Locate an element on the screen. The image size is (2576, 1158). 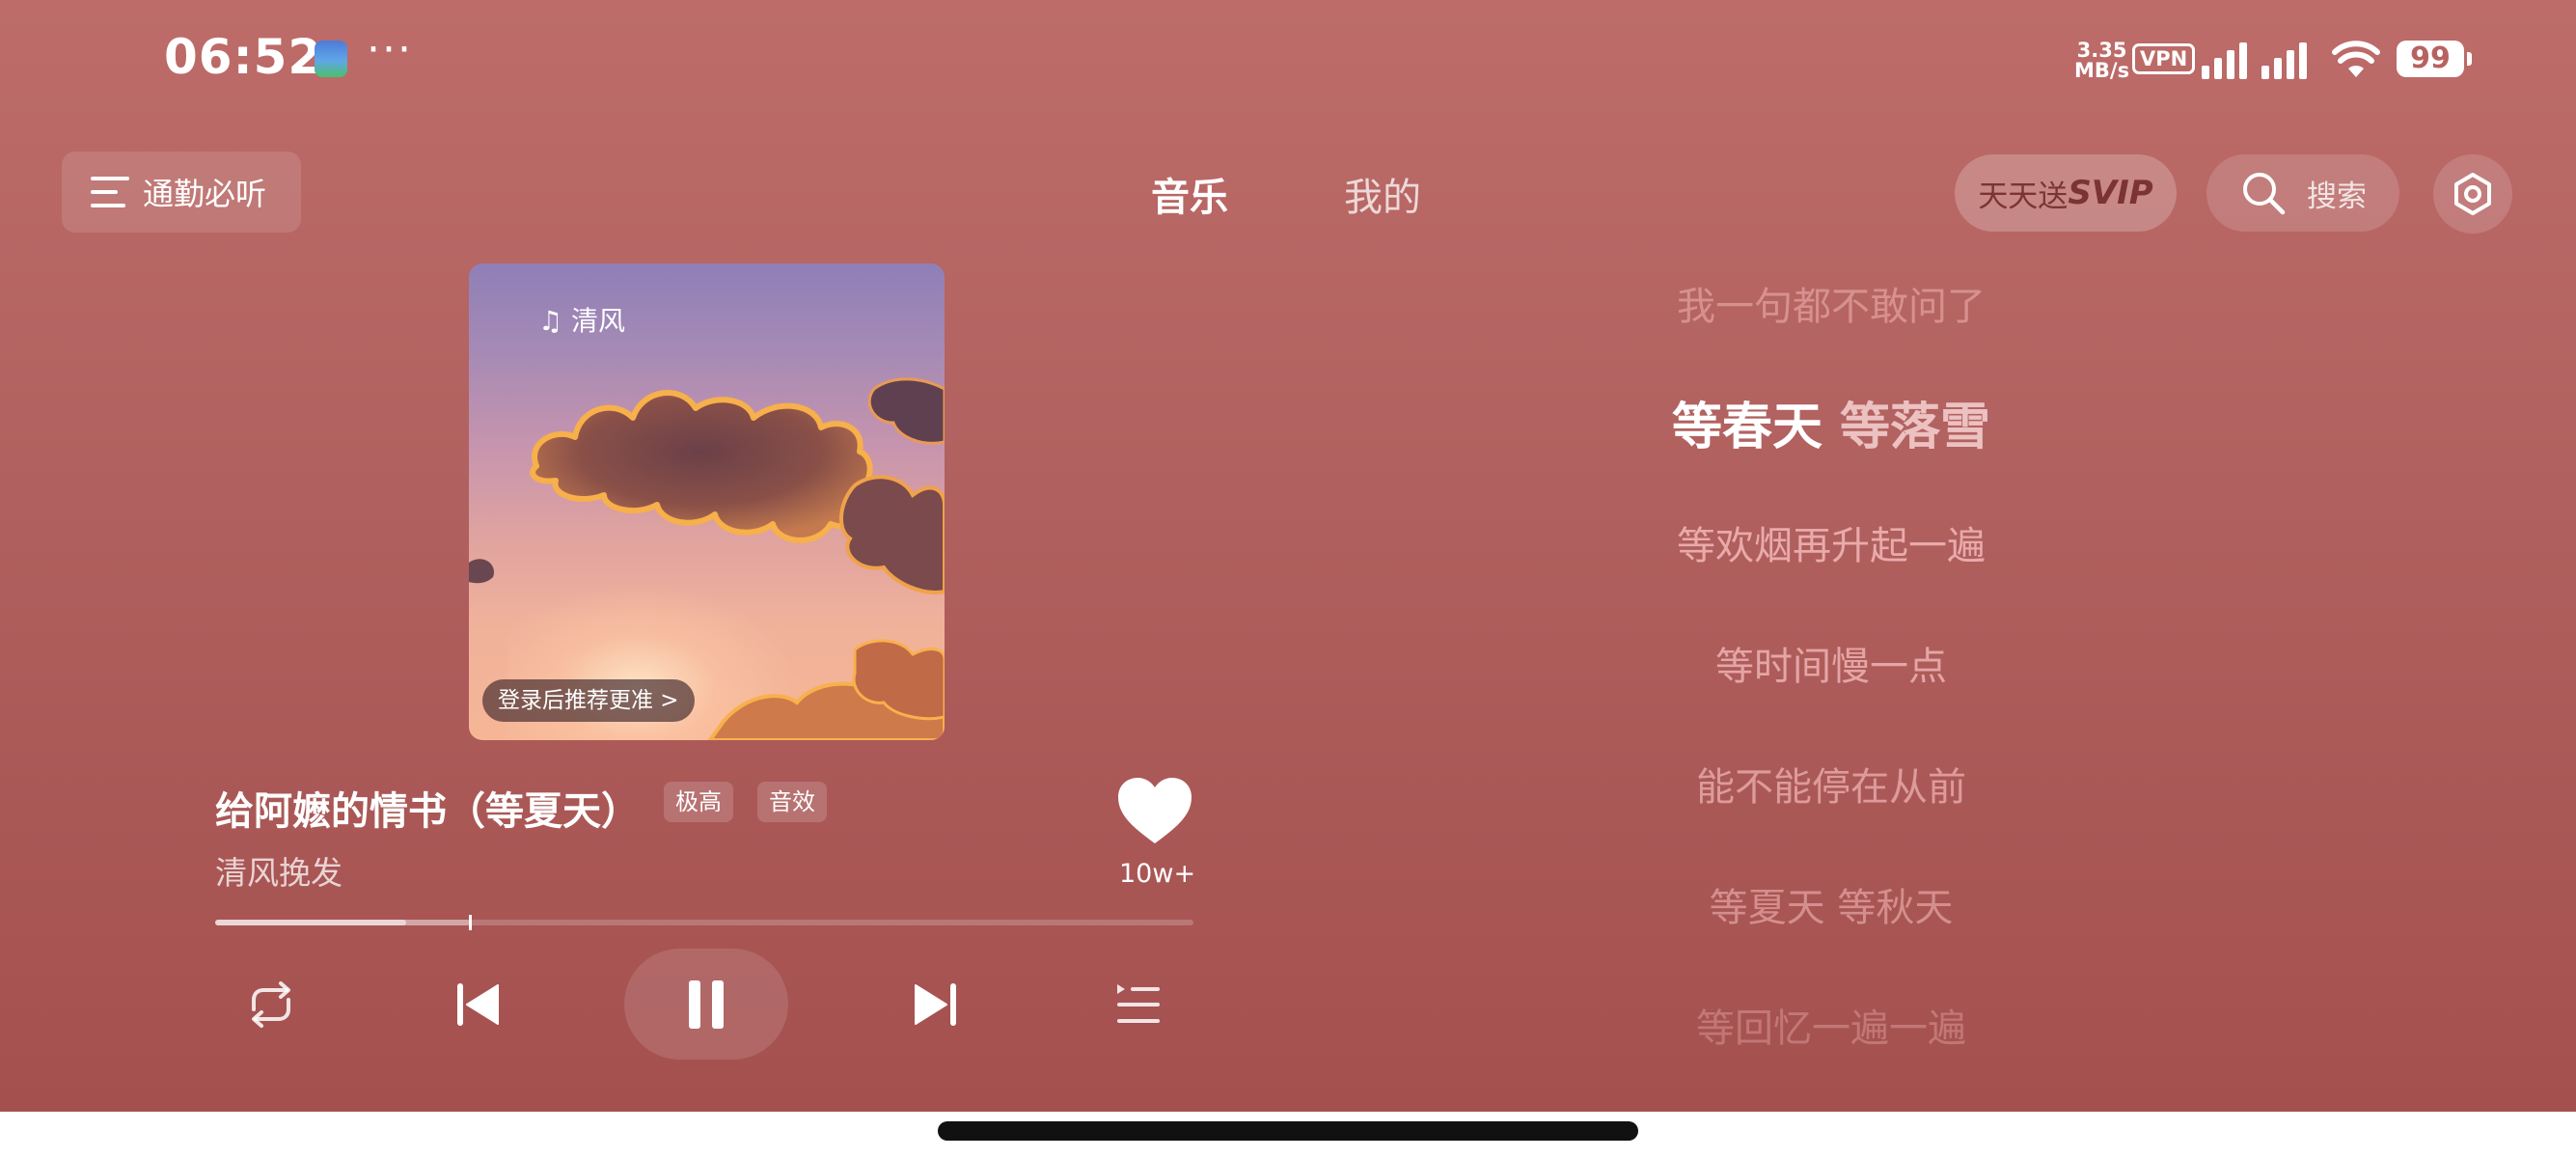
more-notifications-indicator: ··· is located at coordinates (390, 49).